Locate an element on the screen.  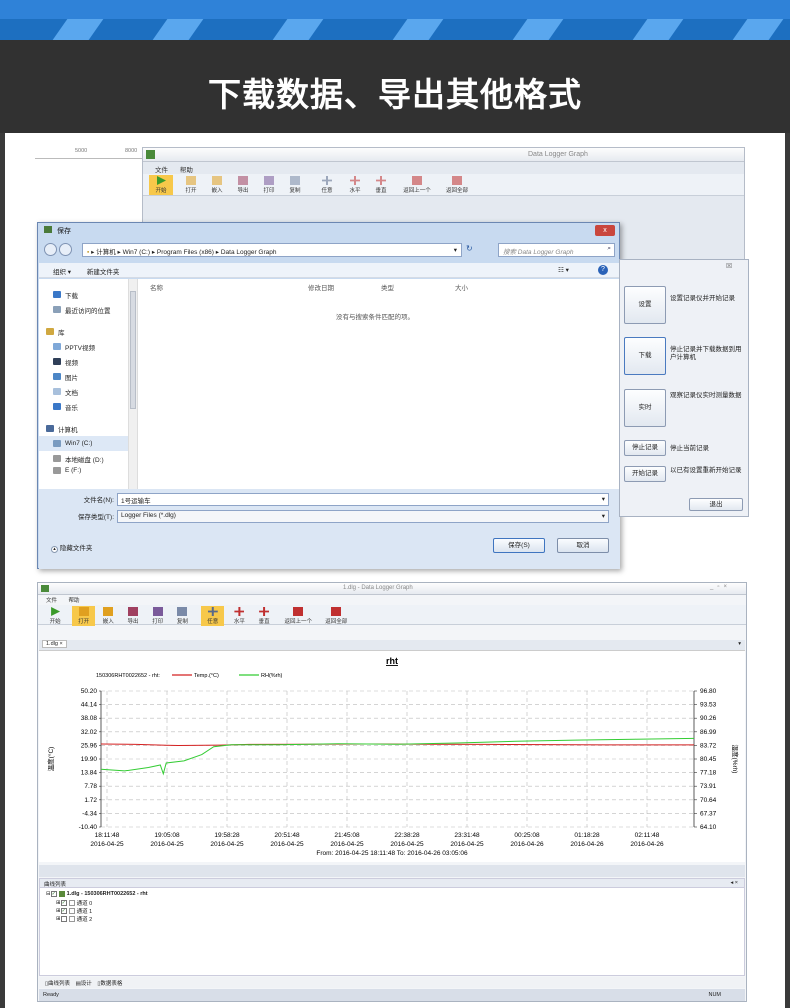
nav-drive-f: E (F:) is located at coordinates (86, 470).